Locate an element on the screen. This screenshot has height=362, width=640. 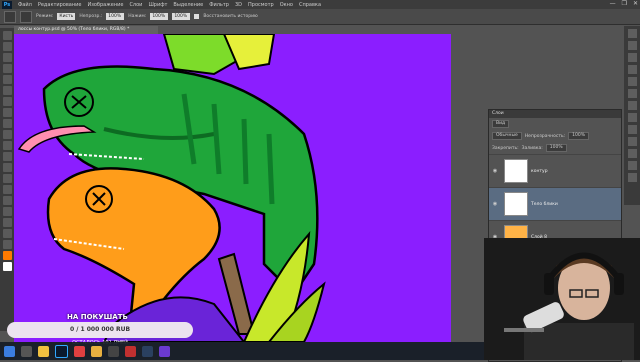
brush-panel-icon is located at coordinates (632, 93).